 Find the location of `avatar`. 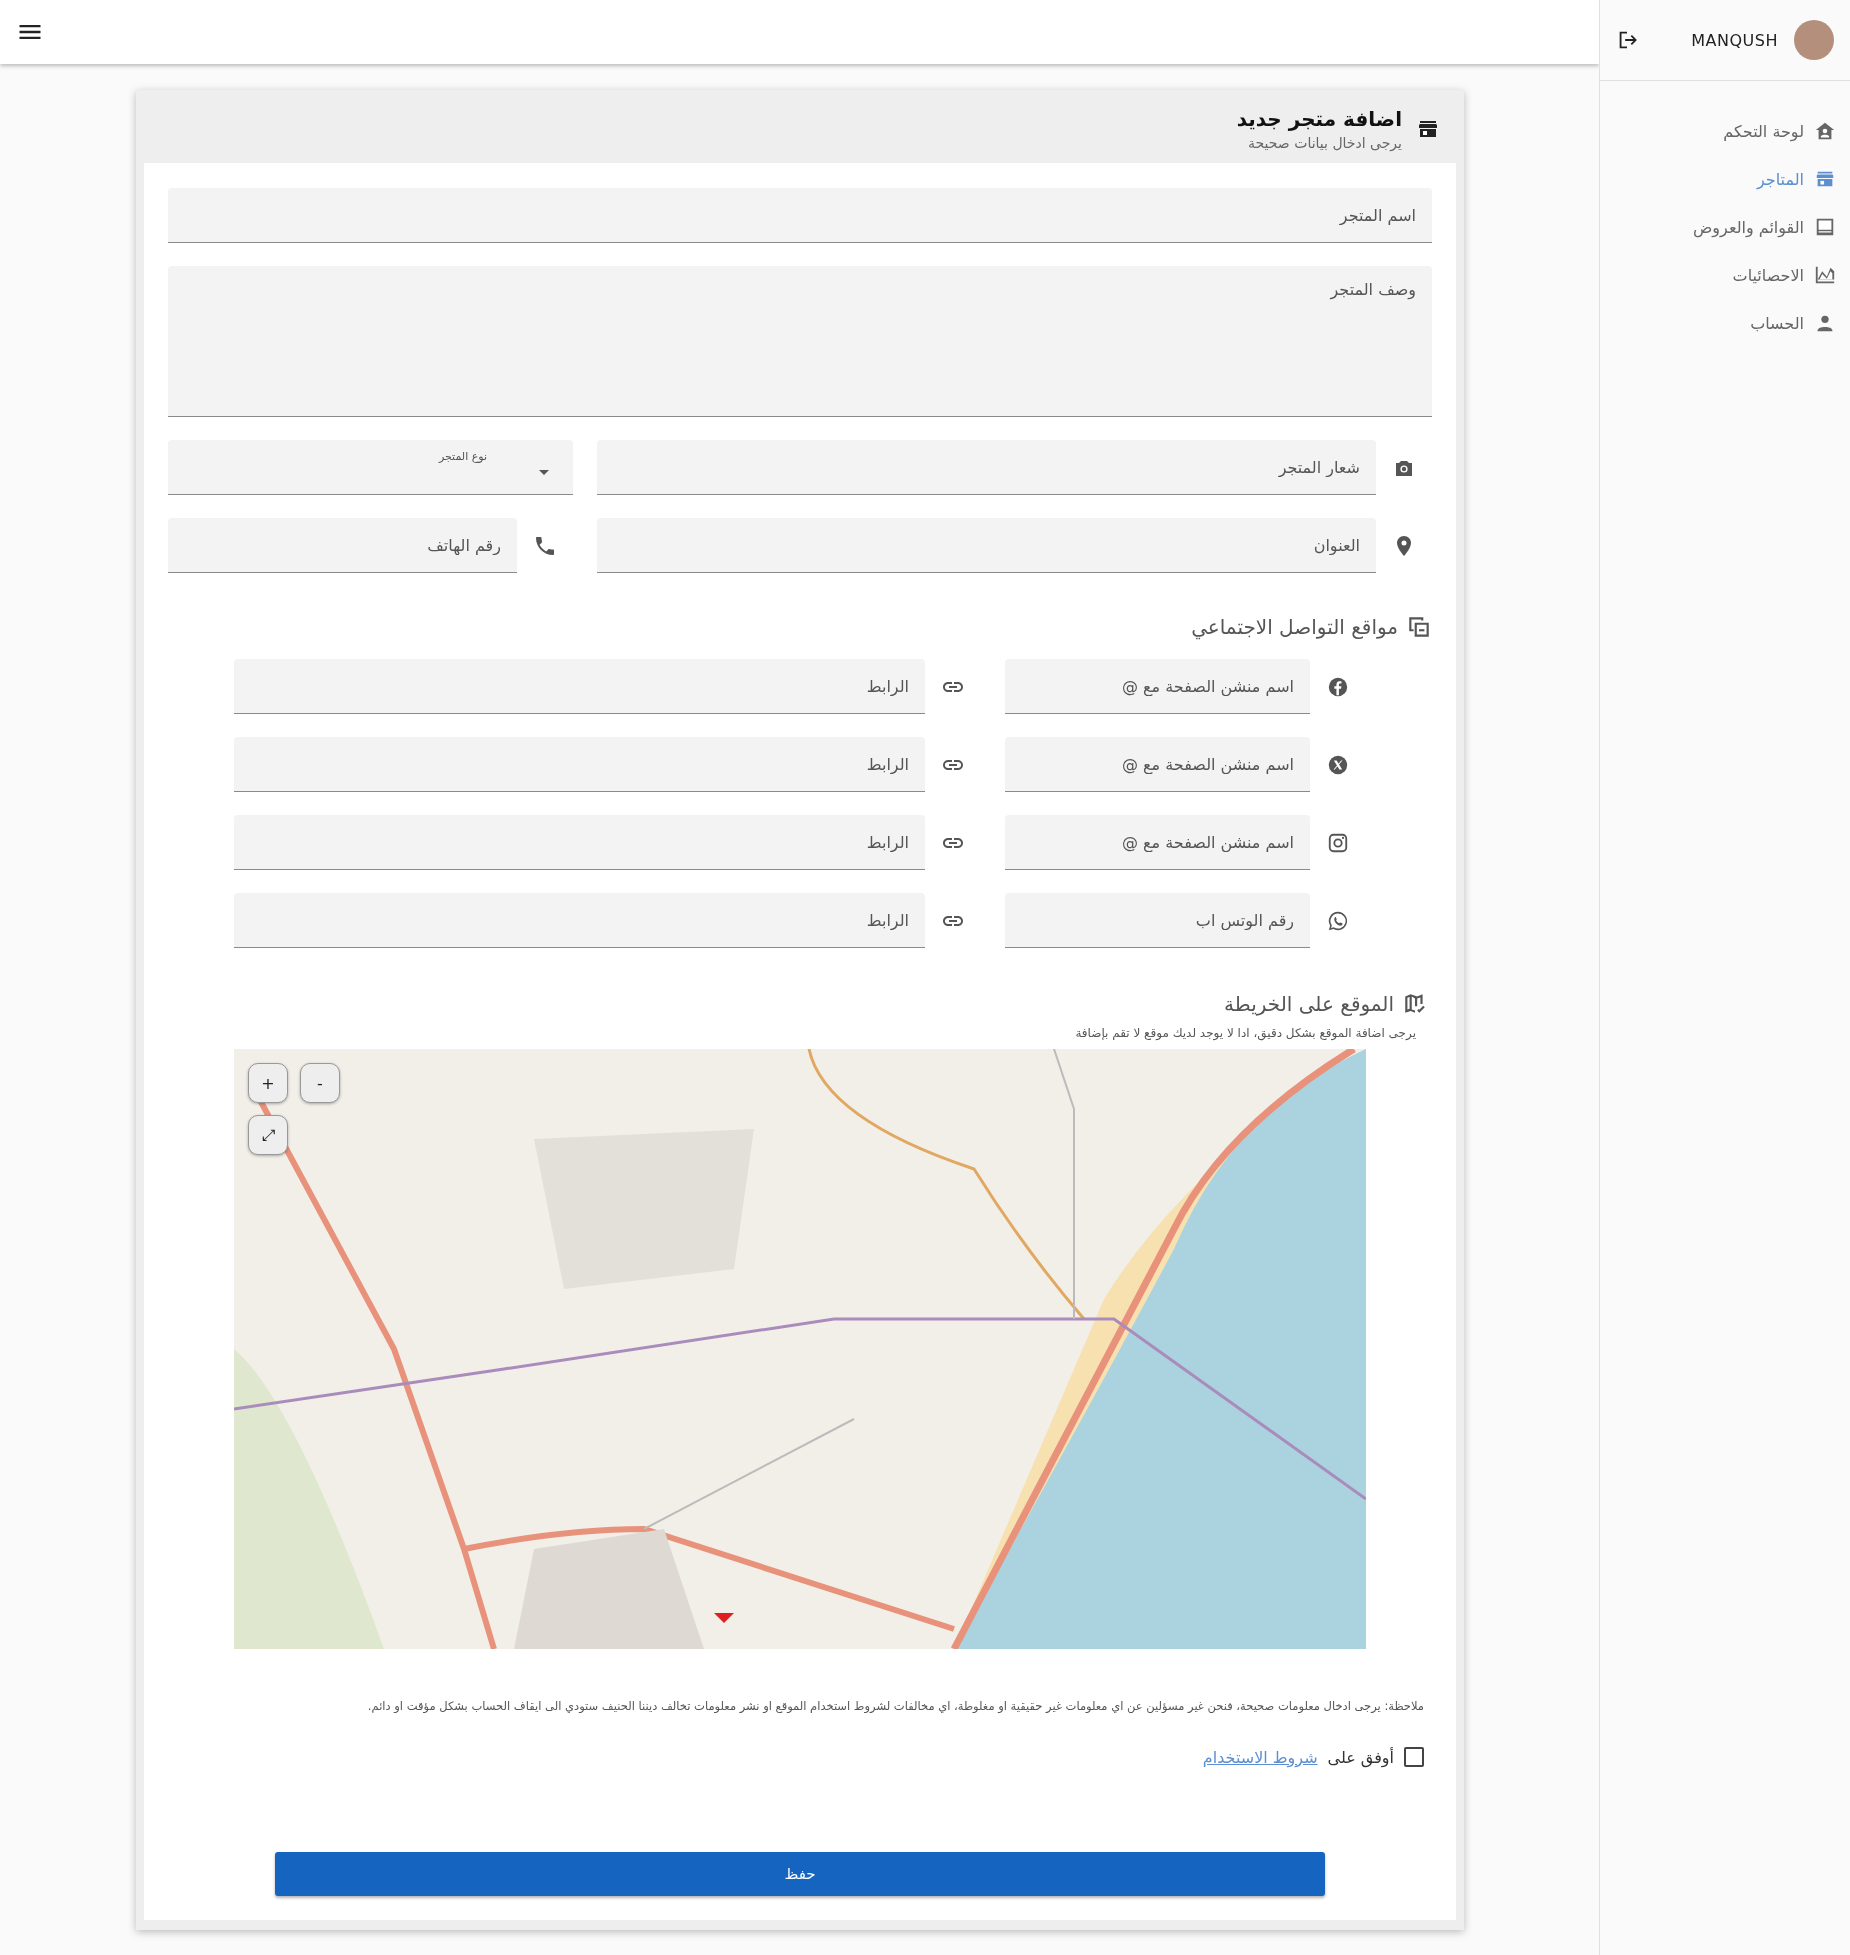

avatar is located at coordinates (1814, 40).